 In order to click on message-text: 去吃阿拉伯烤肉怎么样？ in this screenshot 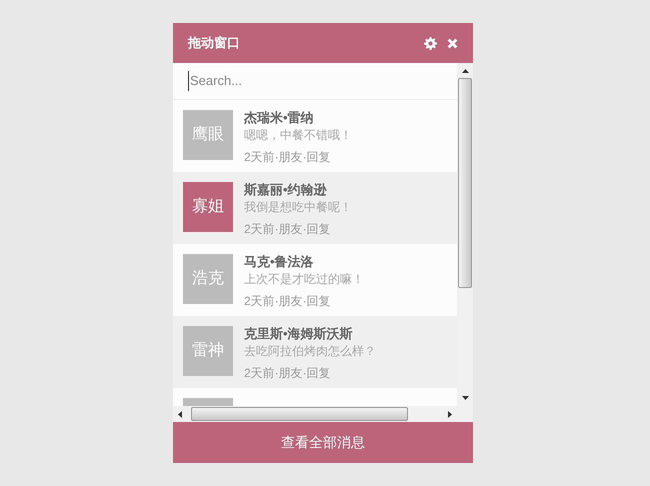, I will do `click(310, 351)`.